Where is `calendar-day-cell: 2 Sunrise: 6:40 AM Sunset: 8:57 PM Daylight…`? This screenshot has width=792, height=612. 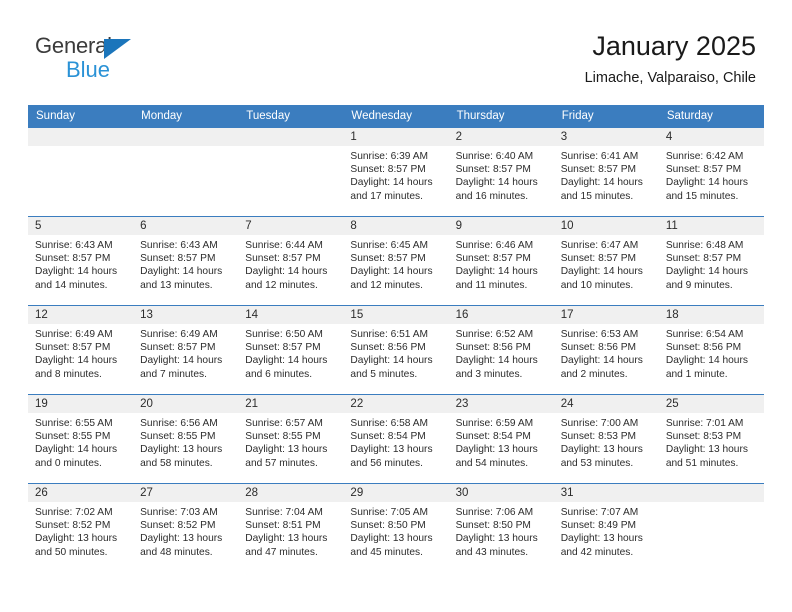
calendar-day-cell: 2 Sunrise: 6:40 AM Sunset: 8:57 PM Daylight… is located at coordinates (501, 172).